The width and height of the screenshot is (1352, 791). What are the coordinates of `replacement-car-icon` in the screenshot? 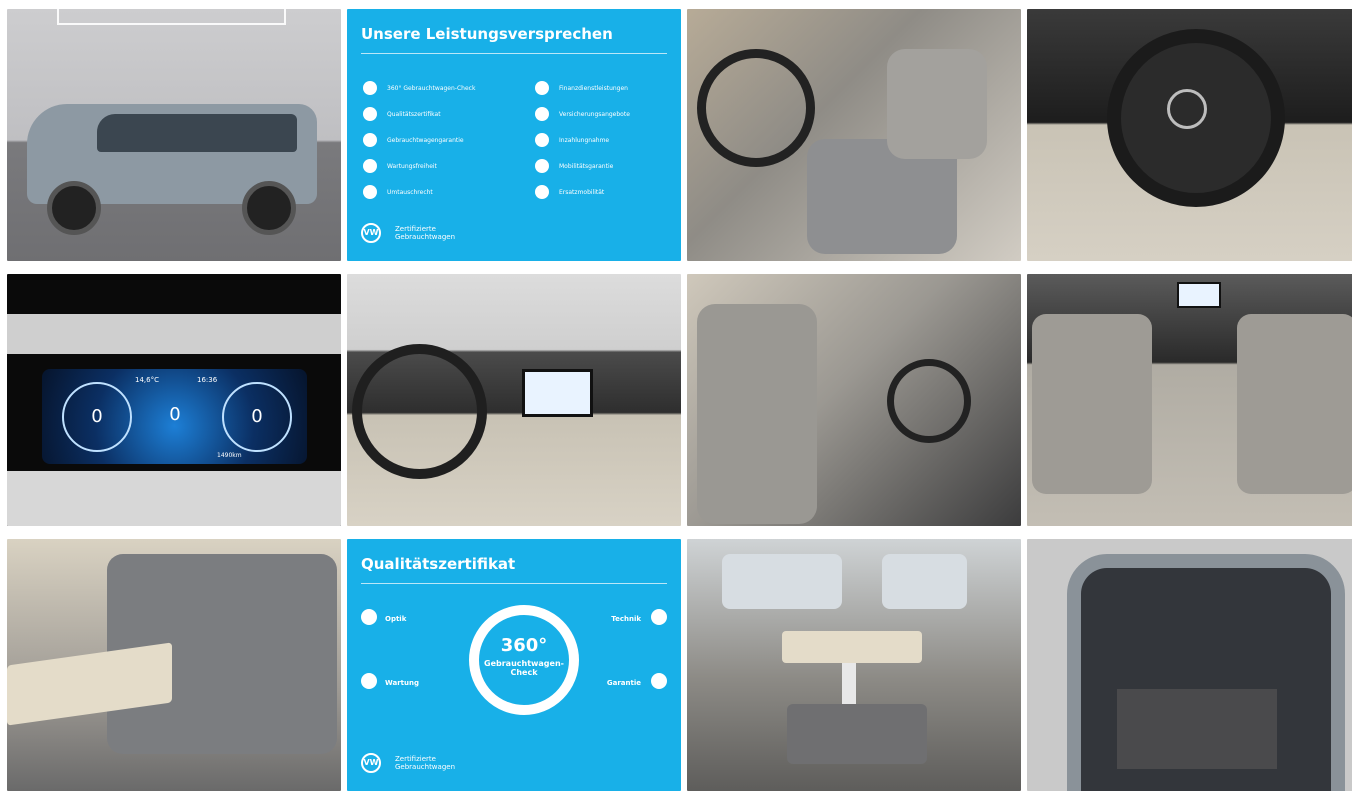 It's located at (542, 192).